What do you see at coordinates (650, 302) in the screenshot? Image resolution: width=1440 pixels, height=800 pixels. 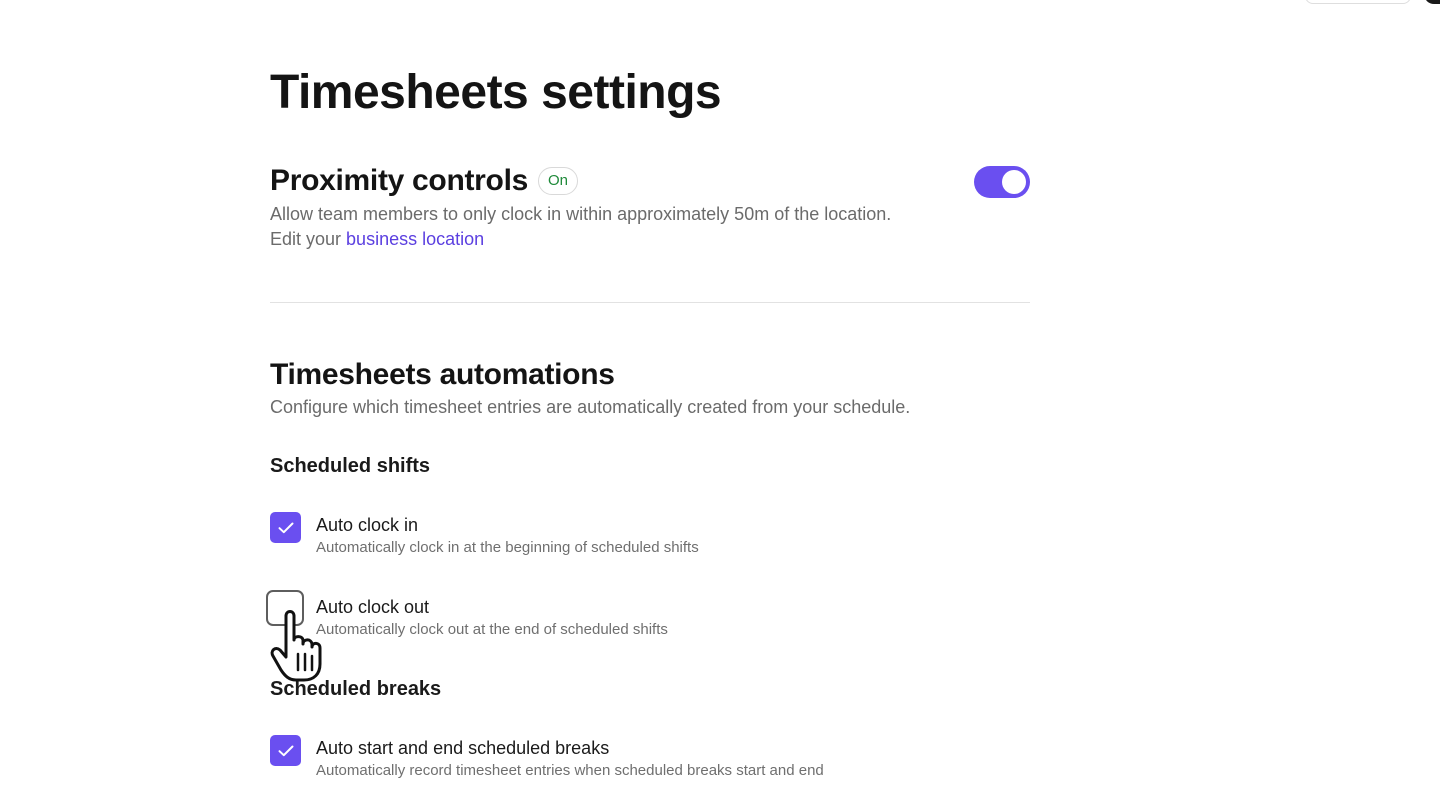 I see `section-divider` at bounding box center [650, 302].